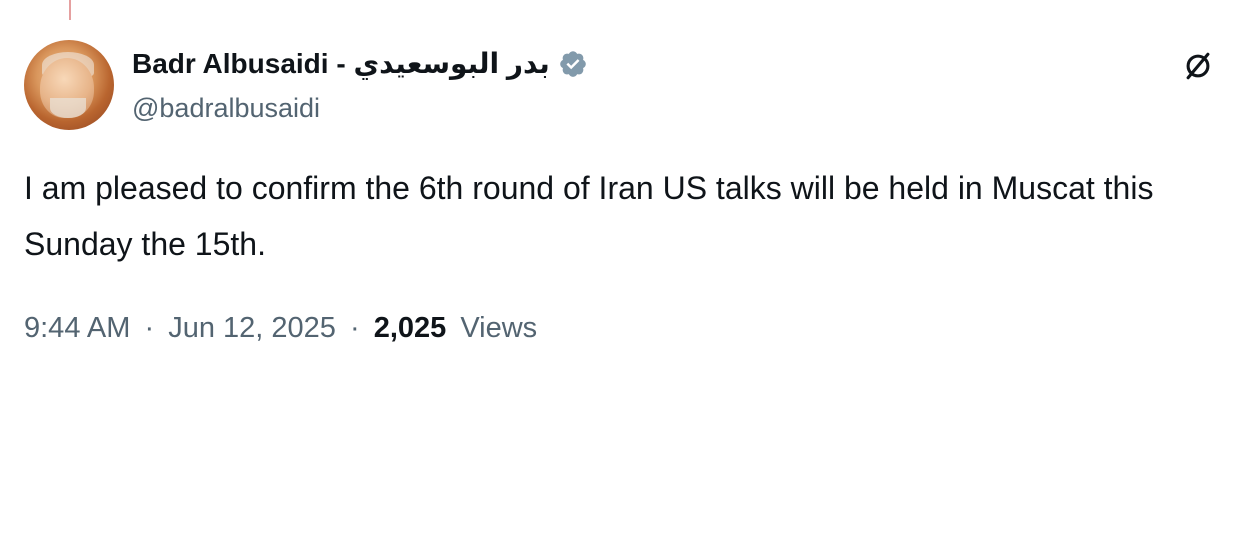  Describe the element at coordinates (341, 64) in the screenshot. I see `author-display-name: Badr Albusaidi - بدر البوسعيدي` at that location.